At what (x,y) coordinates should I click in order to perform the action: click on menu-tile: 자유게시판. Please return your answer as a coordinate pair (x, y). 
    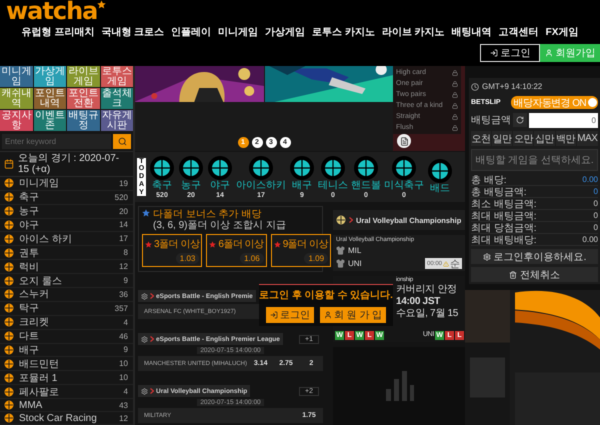
    Looking at the image, I should click on (116, 120).